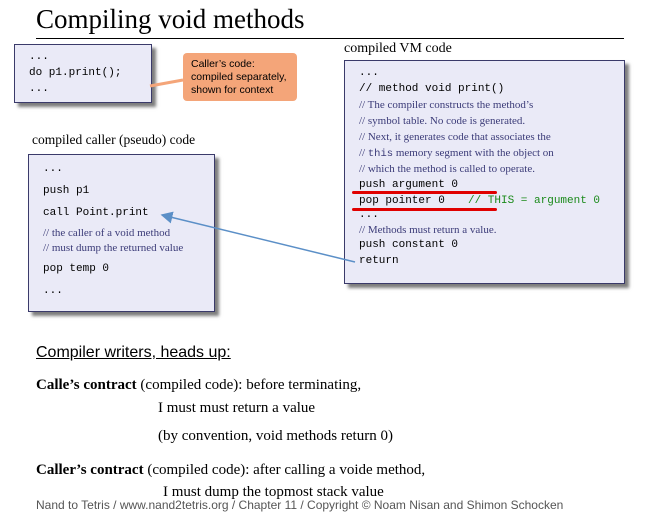 Image resolution: width=650 pixels, height=514 pixels. I want to click on caller-contract-label: Caller’s contract, so click(90, 470).